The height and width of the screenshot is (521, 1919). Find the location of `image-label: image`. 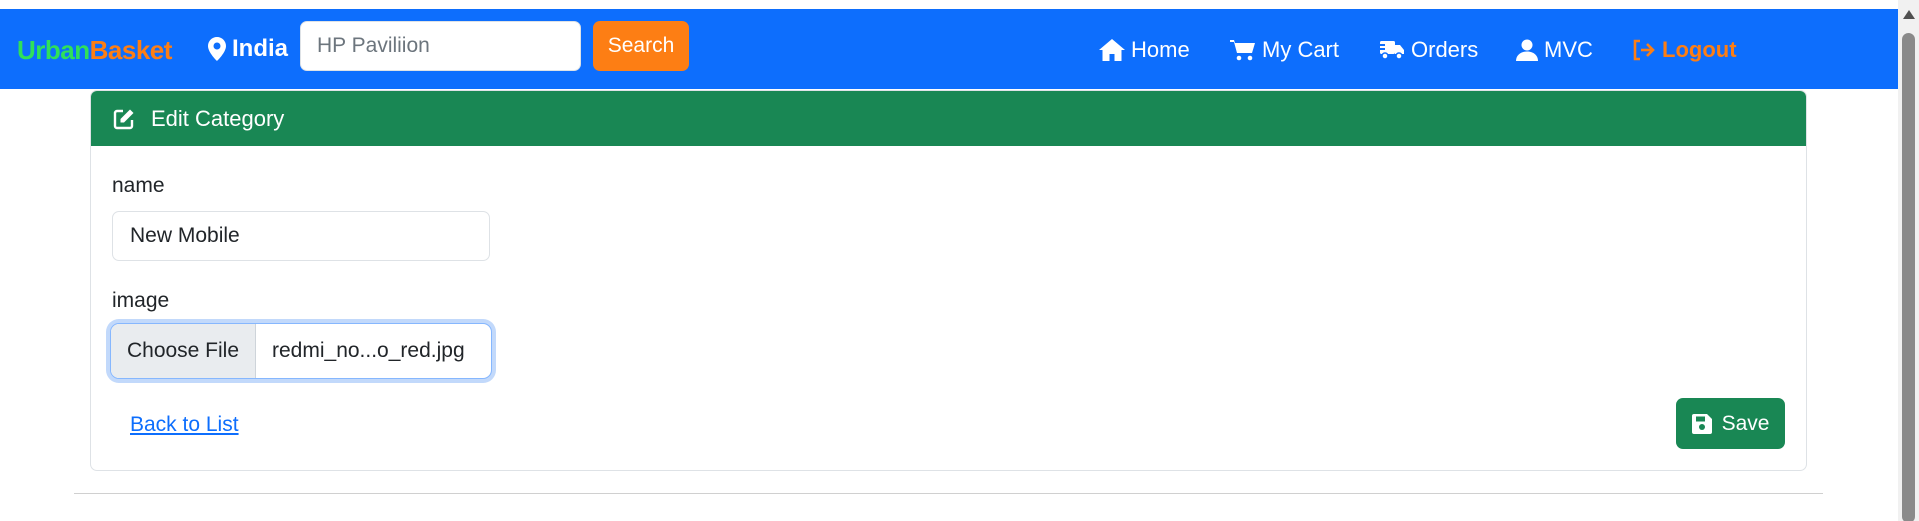

image-label: image is located at coordinates (141, 300).